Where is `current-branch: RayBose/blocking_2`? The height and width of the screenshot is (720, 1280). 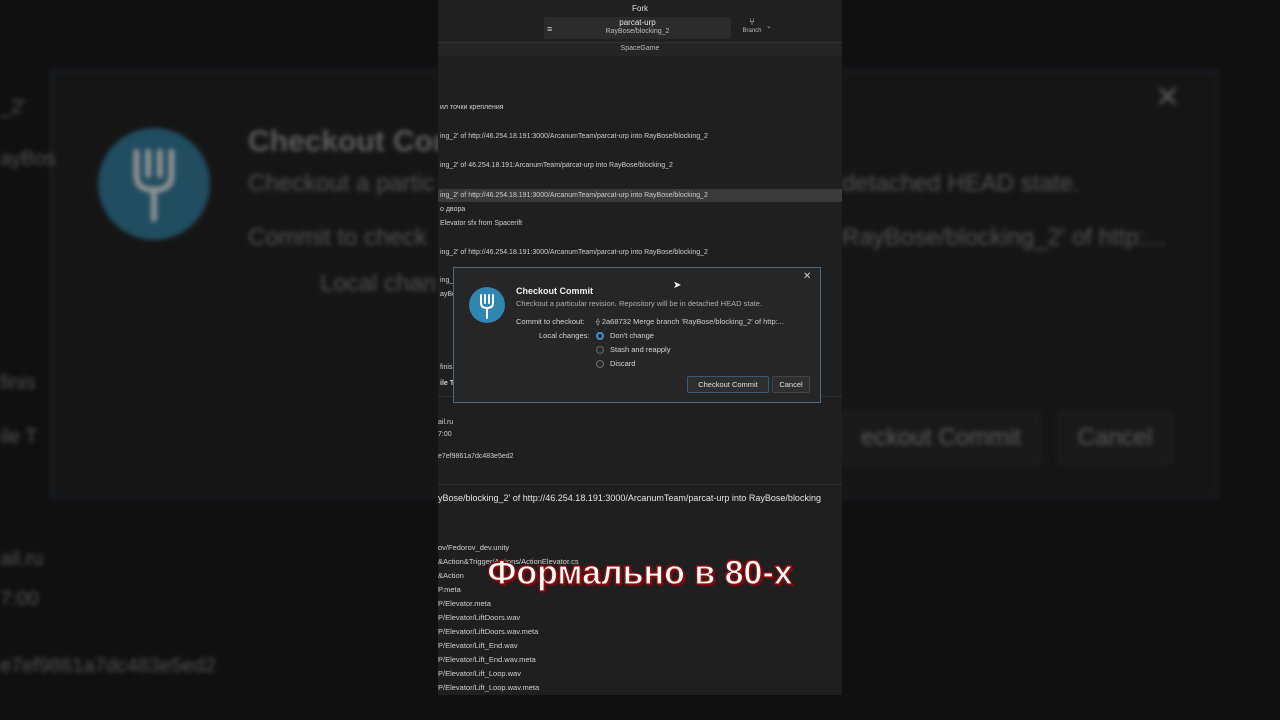 current-branch: RayBose/blocking_2 is located at coordinates (637, 31).